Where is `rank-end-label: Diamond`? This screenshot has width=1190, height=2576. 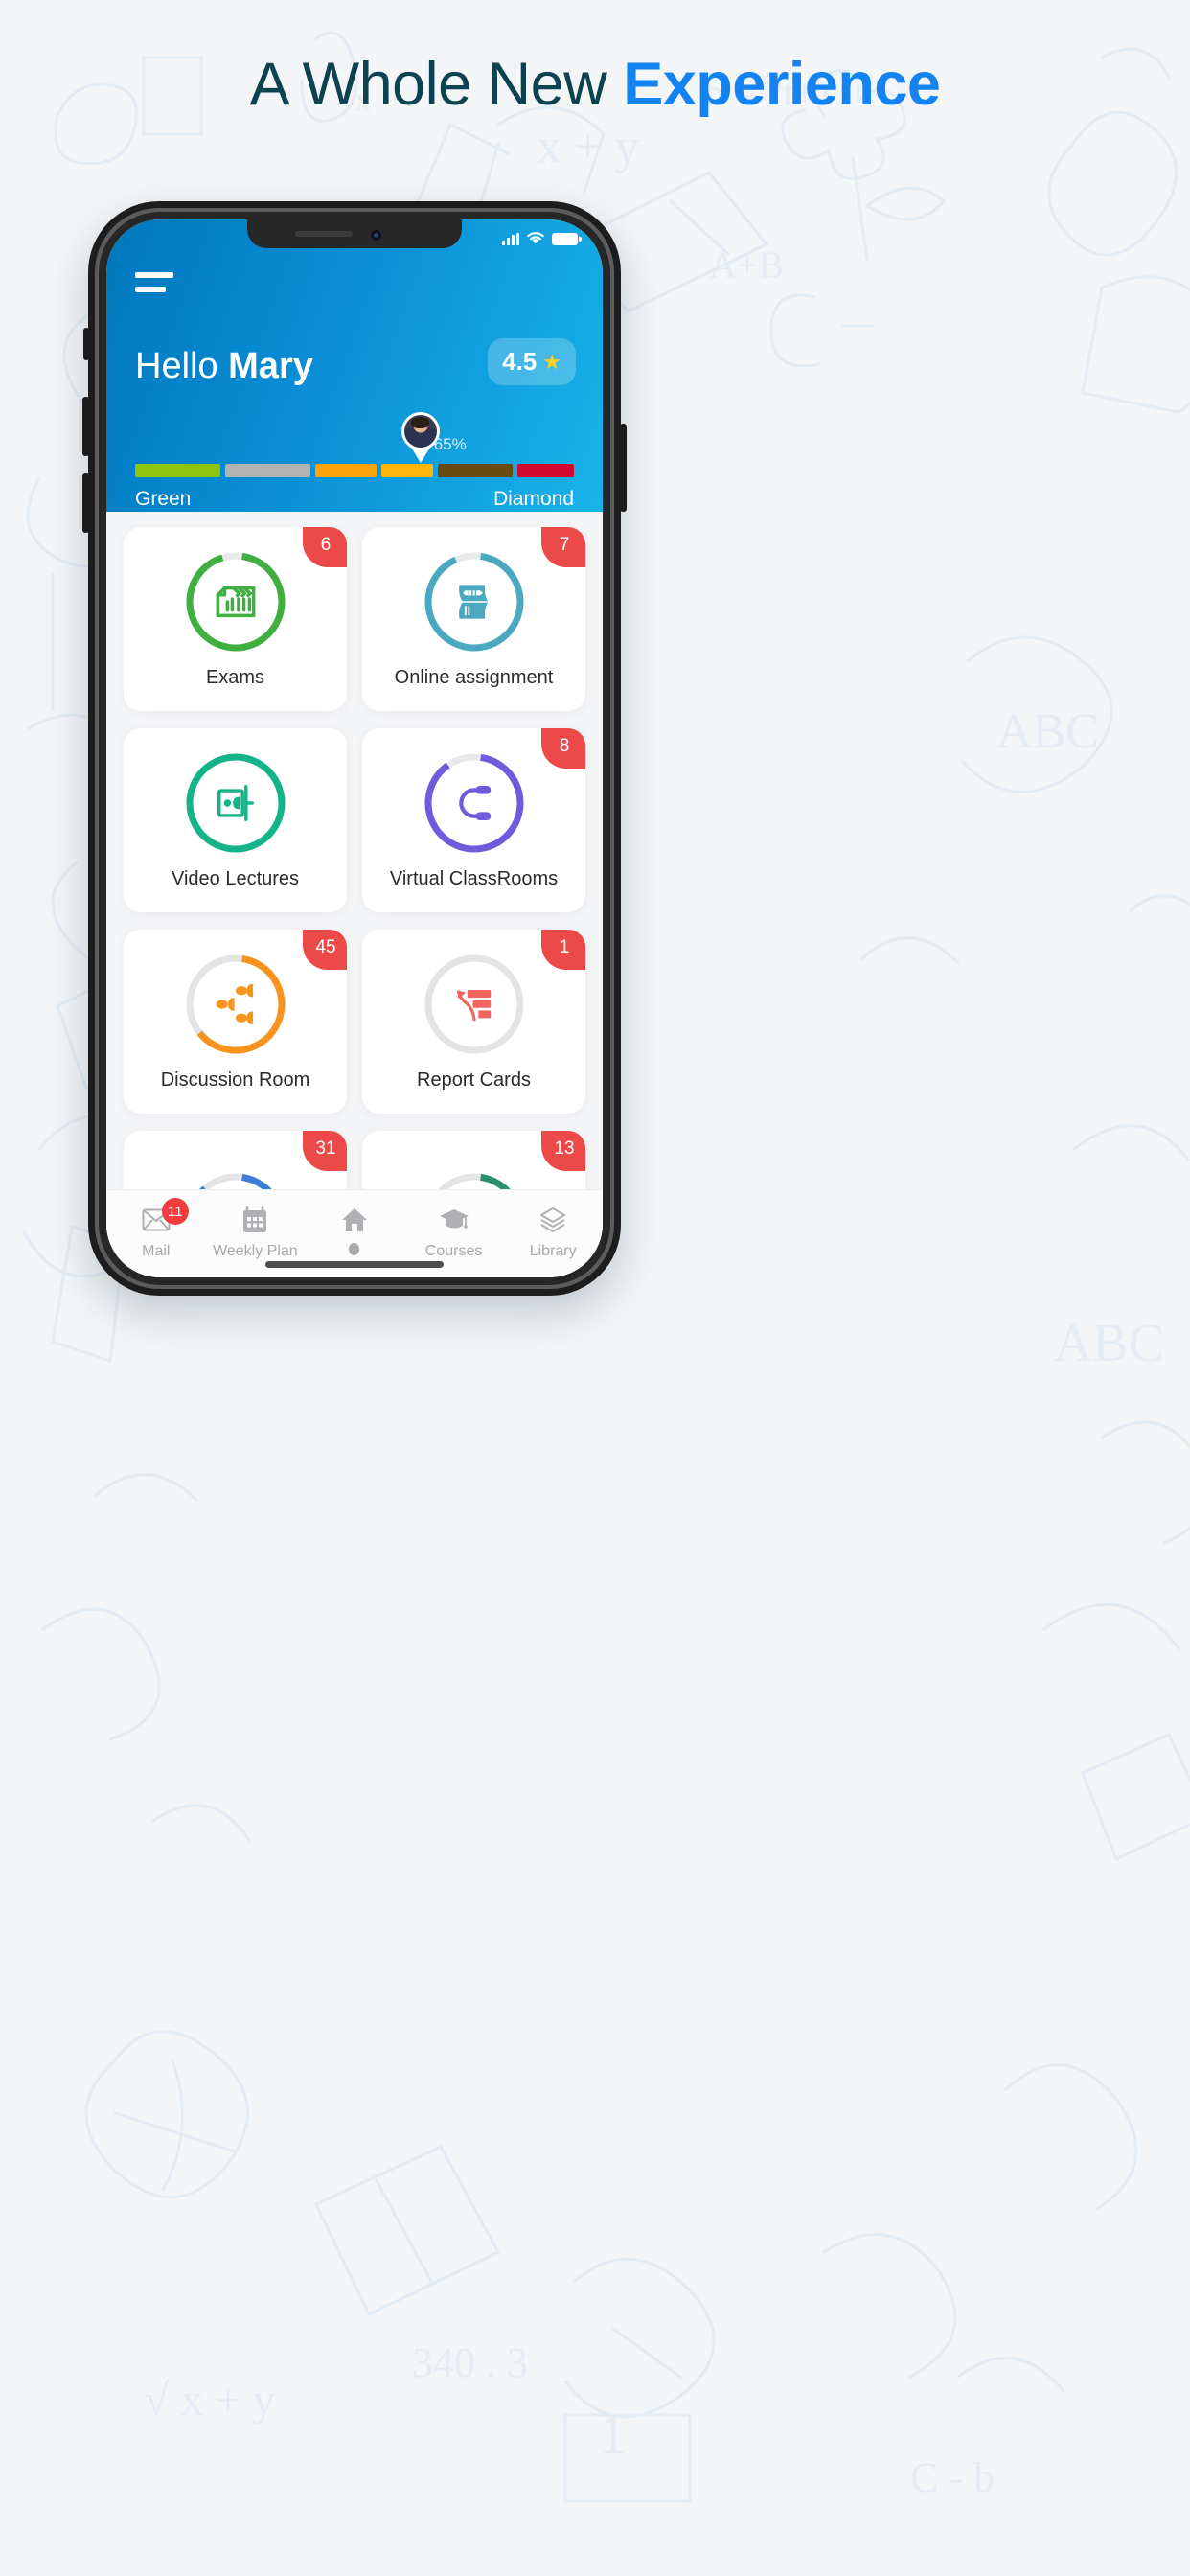 rank-end-label: Diamond is located at coordinates (533, 499).